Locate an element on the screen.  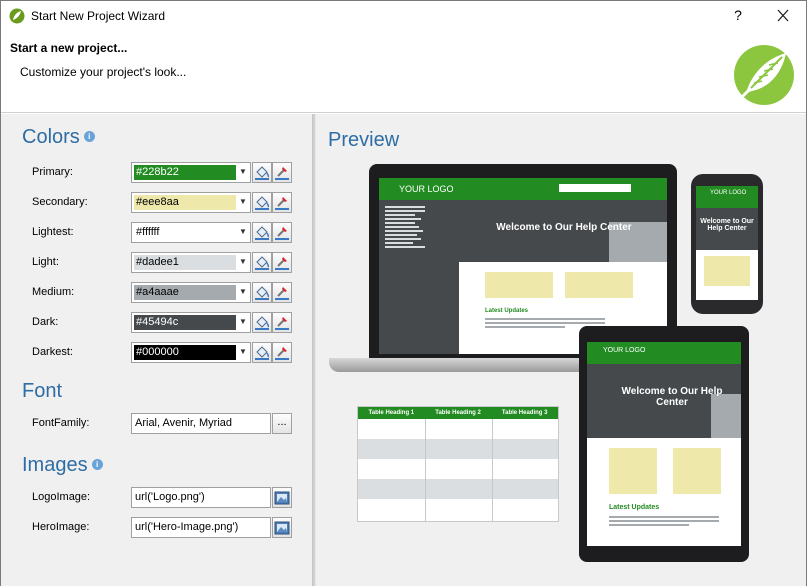
logo-image-input: url('Logo.png') is located at coordinates (201, 497).